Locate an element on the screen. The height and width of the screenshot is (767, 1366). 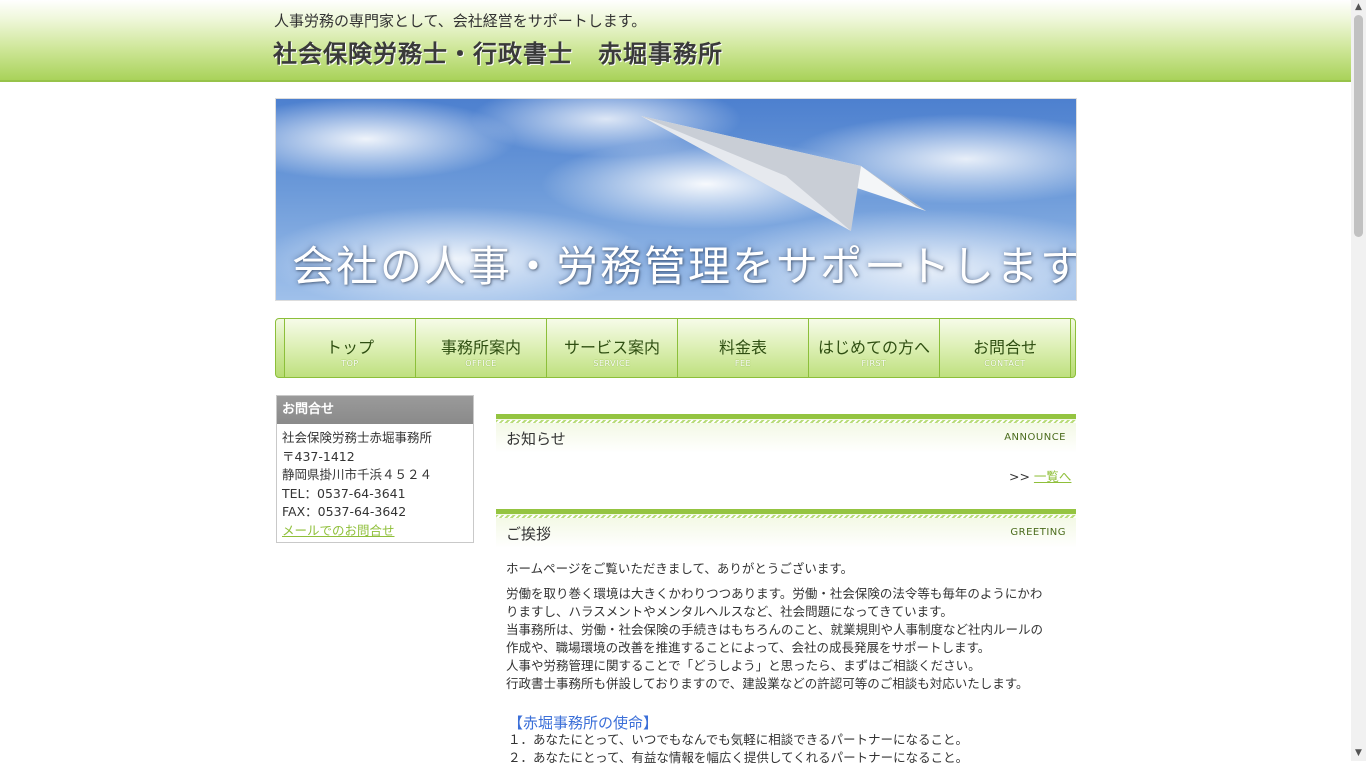
section-en-label: GREETING is located at coordinates (1038, 532).